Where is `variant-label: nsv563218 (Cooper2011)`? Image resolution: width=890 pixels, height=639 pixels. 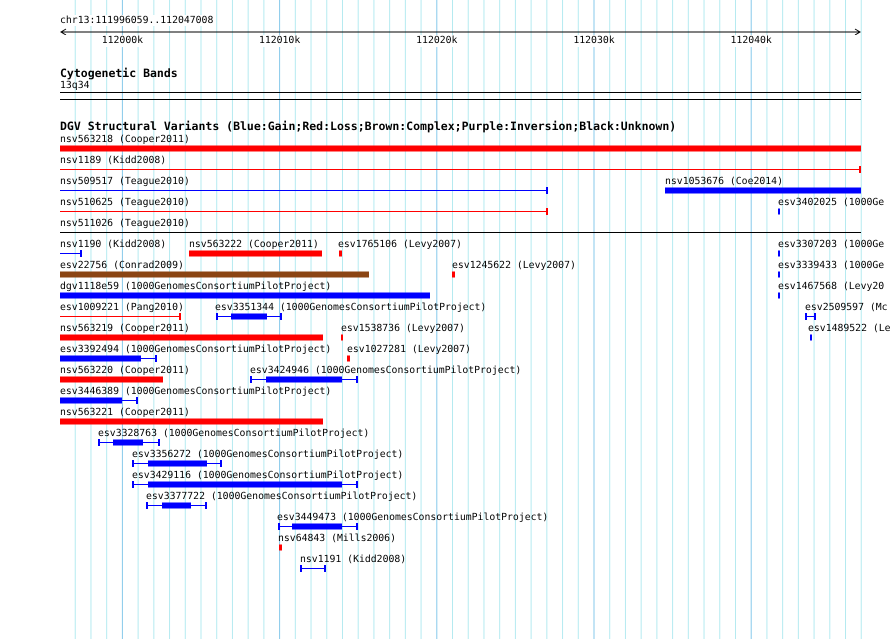
variant-label: nsv563218 (Cooper2011) is located at coordinates (125, 139).